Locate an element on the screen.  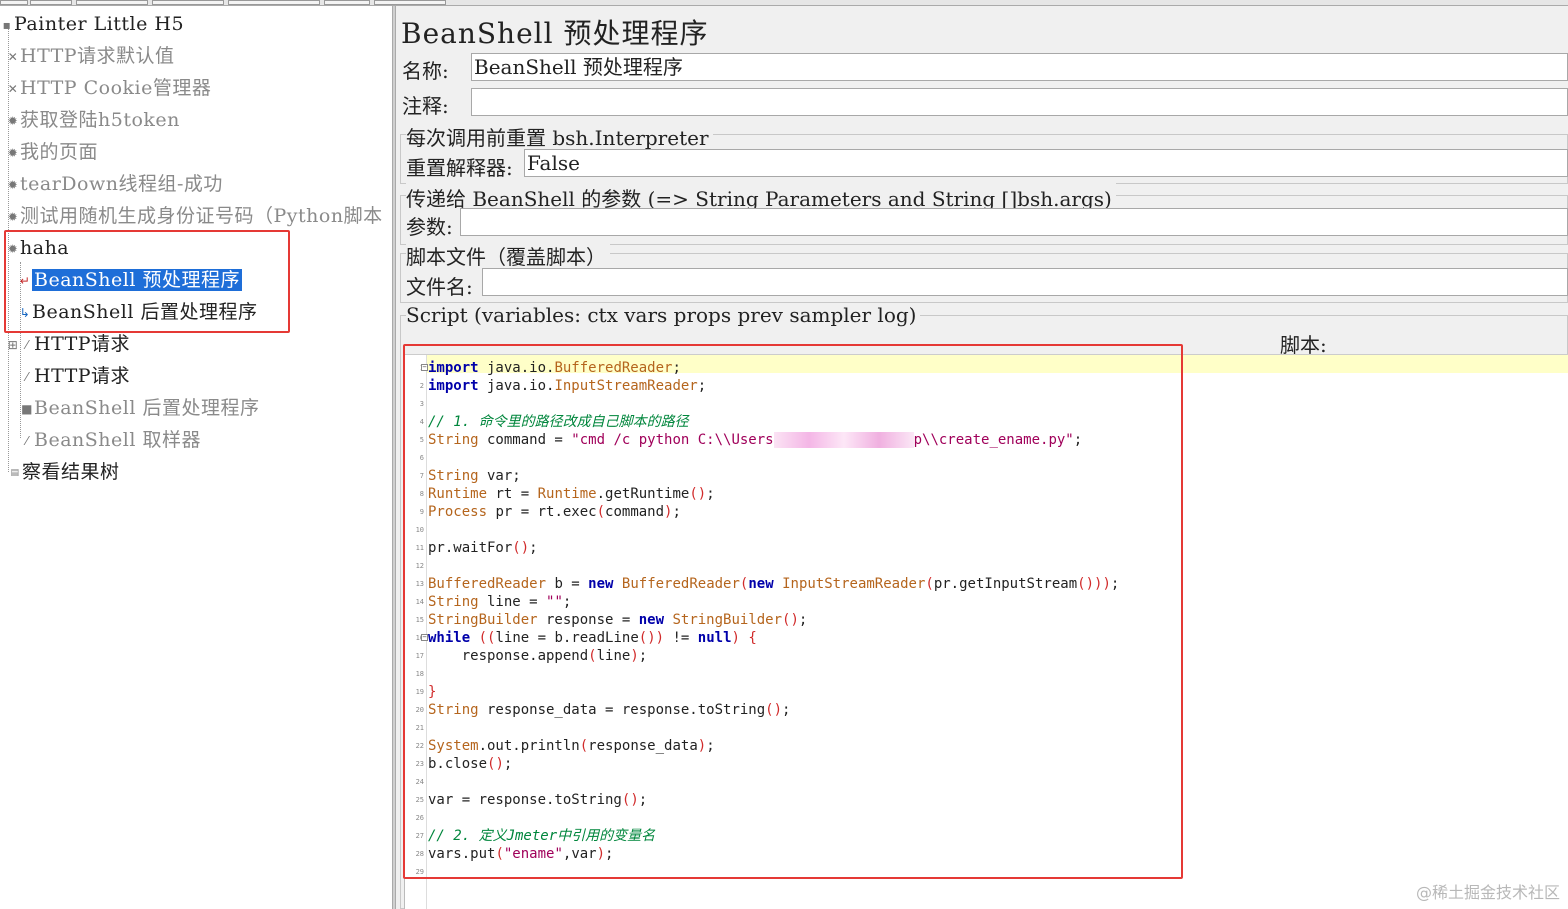
tree-item-http-request-2: ⁄ HTTP请求 is located at coordinates (75, 376).